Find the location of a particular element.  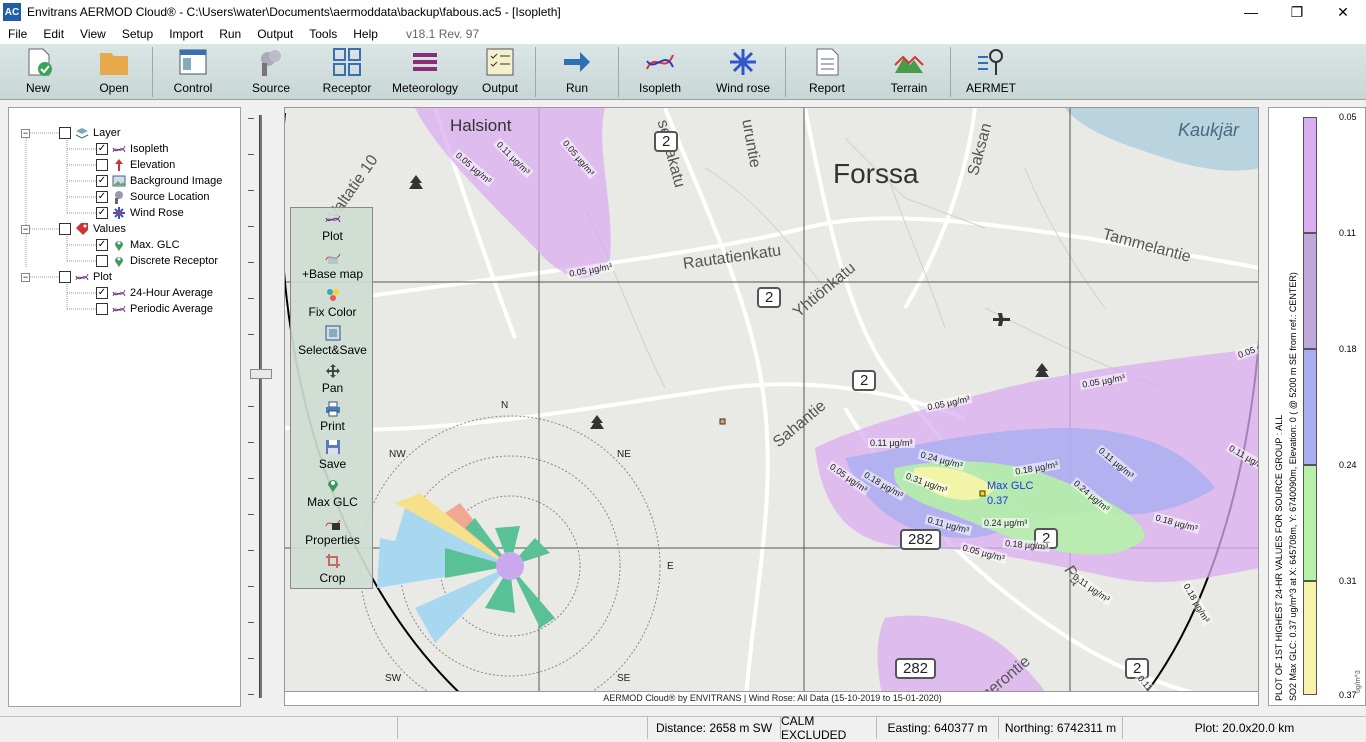

discrete-receptor-checkbox is located at coordinates (102, 261).